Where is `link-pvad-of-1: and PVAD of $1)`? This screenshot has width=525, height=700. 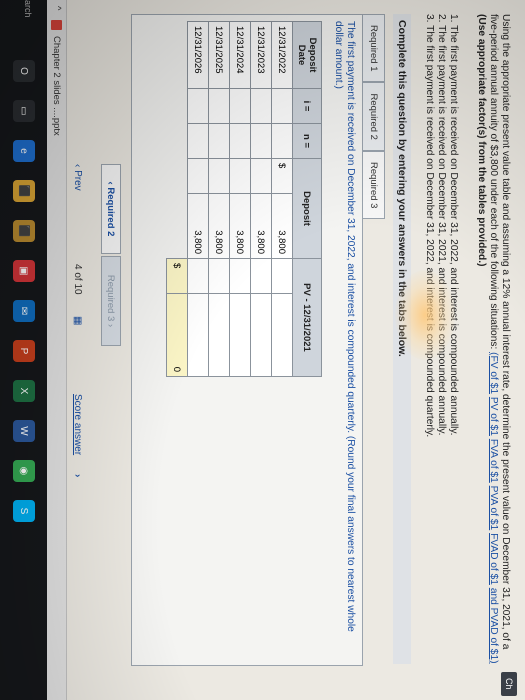 link-pvad-of-1: and PVAD of $1) is located at coordinates (493, 626).